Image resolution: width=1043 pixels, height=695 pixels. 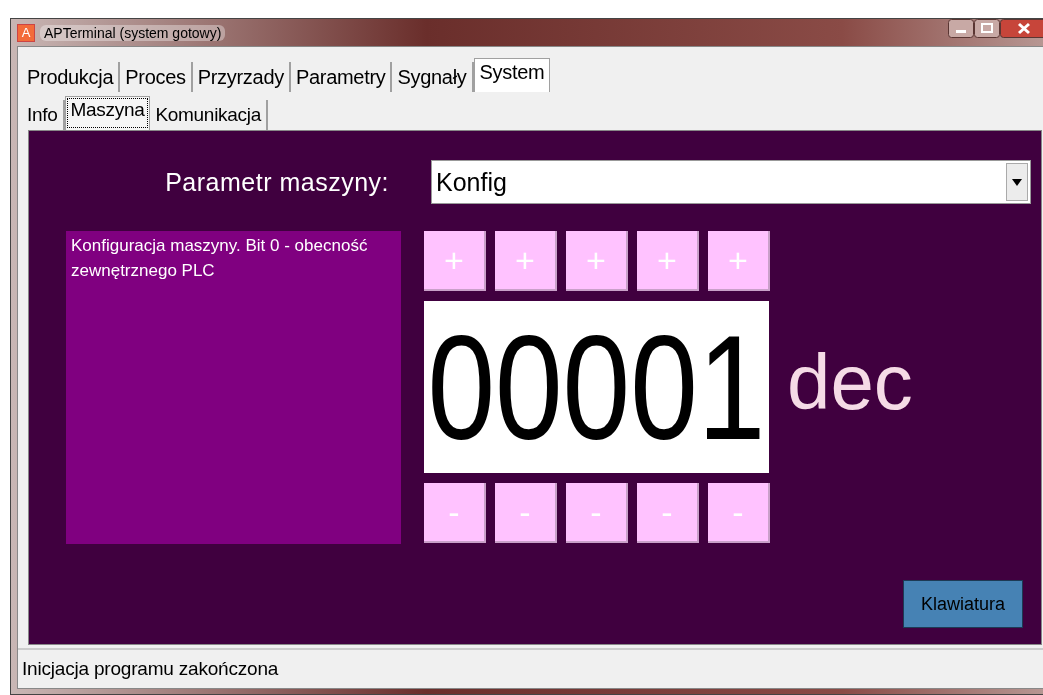 I want to click on value-display: 00001, so click(x=596, y=387).